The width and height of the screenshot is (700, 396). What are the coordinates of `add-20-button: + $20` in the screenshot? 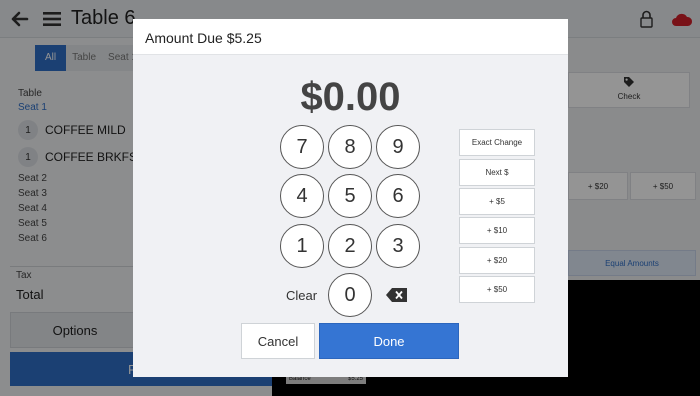 It's located at (497, 260).